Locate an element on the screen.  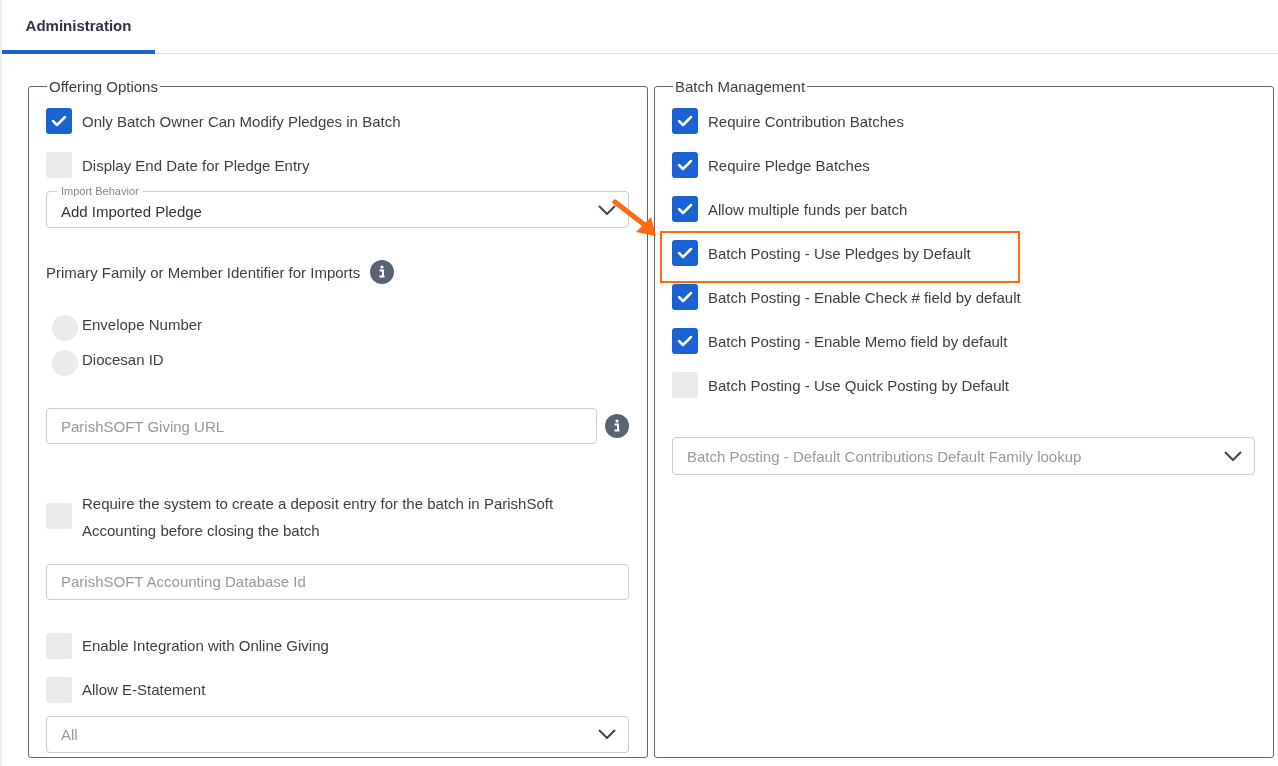
panel-title: Offering Options is located at coordinates (103, 86).